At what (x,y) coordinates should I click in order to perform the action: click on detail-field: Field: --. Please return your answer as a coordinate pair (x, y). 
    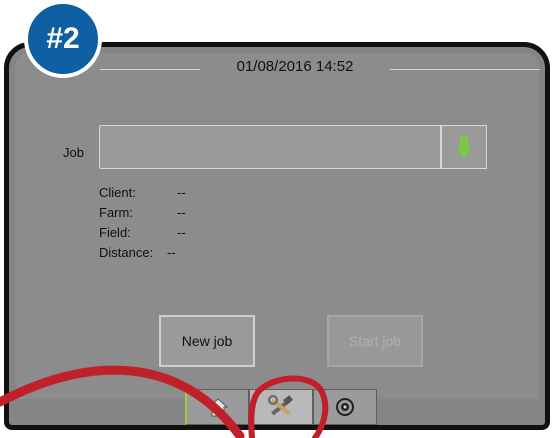
    Looking at the image, I should click on (142, 232).